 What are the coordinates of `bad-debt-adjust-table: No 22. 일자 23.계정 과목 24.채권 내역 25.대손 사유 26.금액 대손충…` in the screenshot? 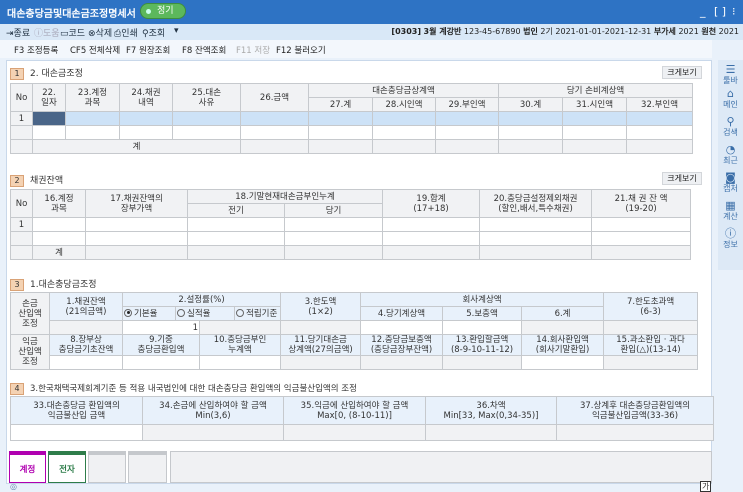 It's located at (352, 118).